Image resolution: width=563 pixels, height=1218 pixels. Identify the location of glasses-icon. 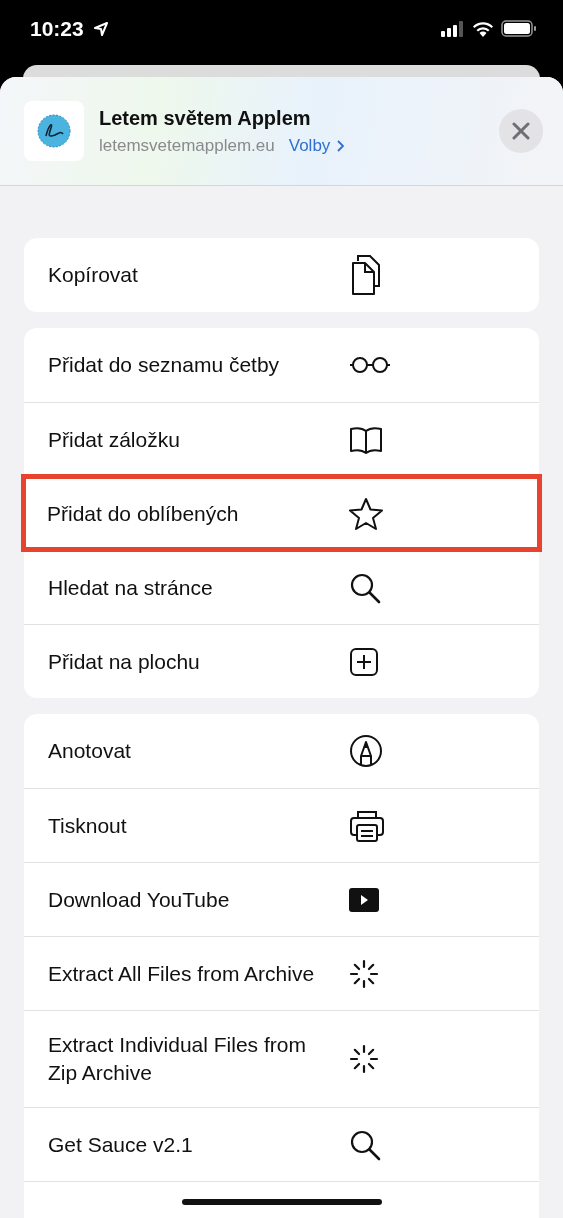
(370, 365).